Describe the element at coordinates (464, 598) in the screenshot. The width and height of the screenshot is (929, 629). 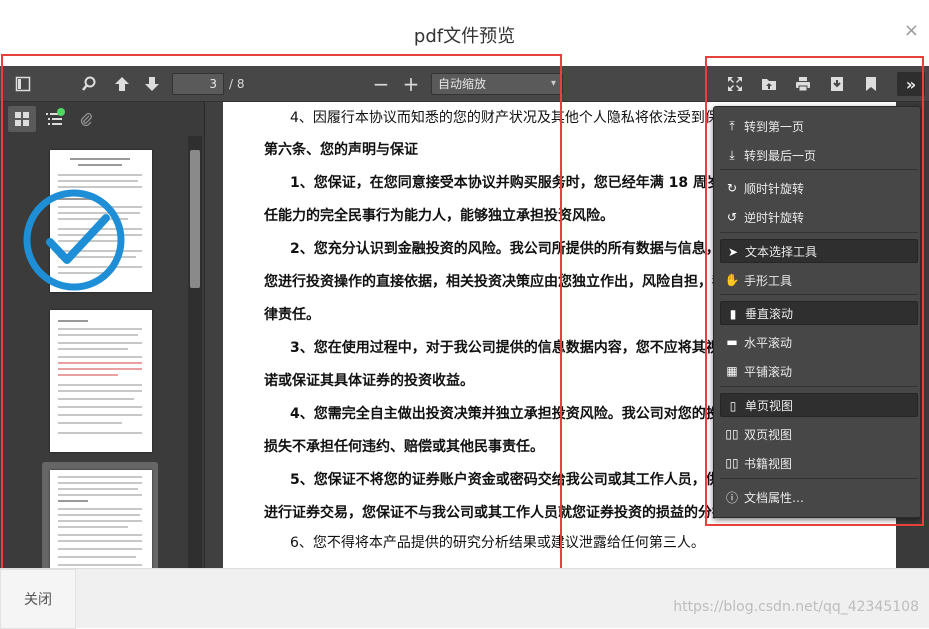
I see `dialog-footer: 关闭 https://blog.csdn.net/qq_42345108` at that location.